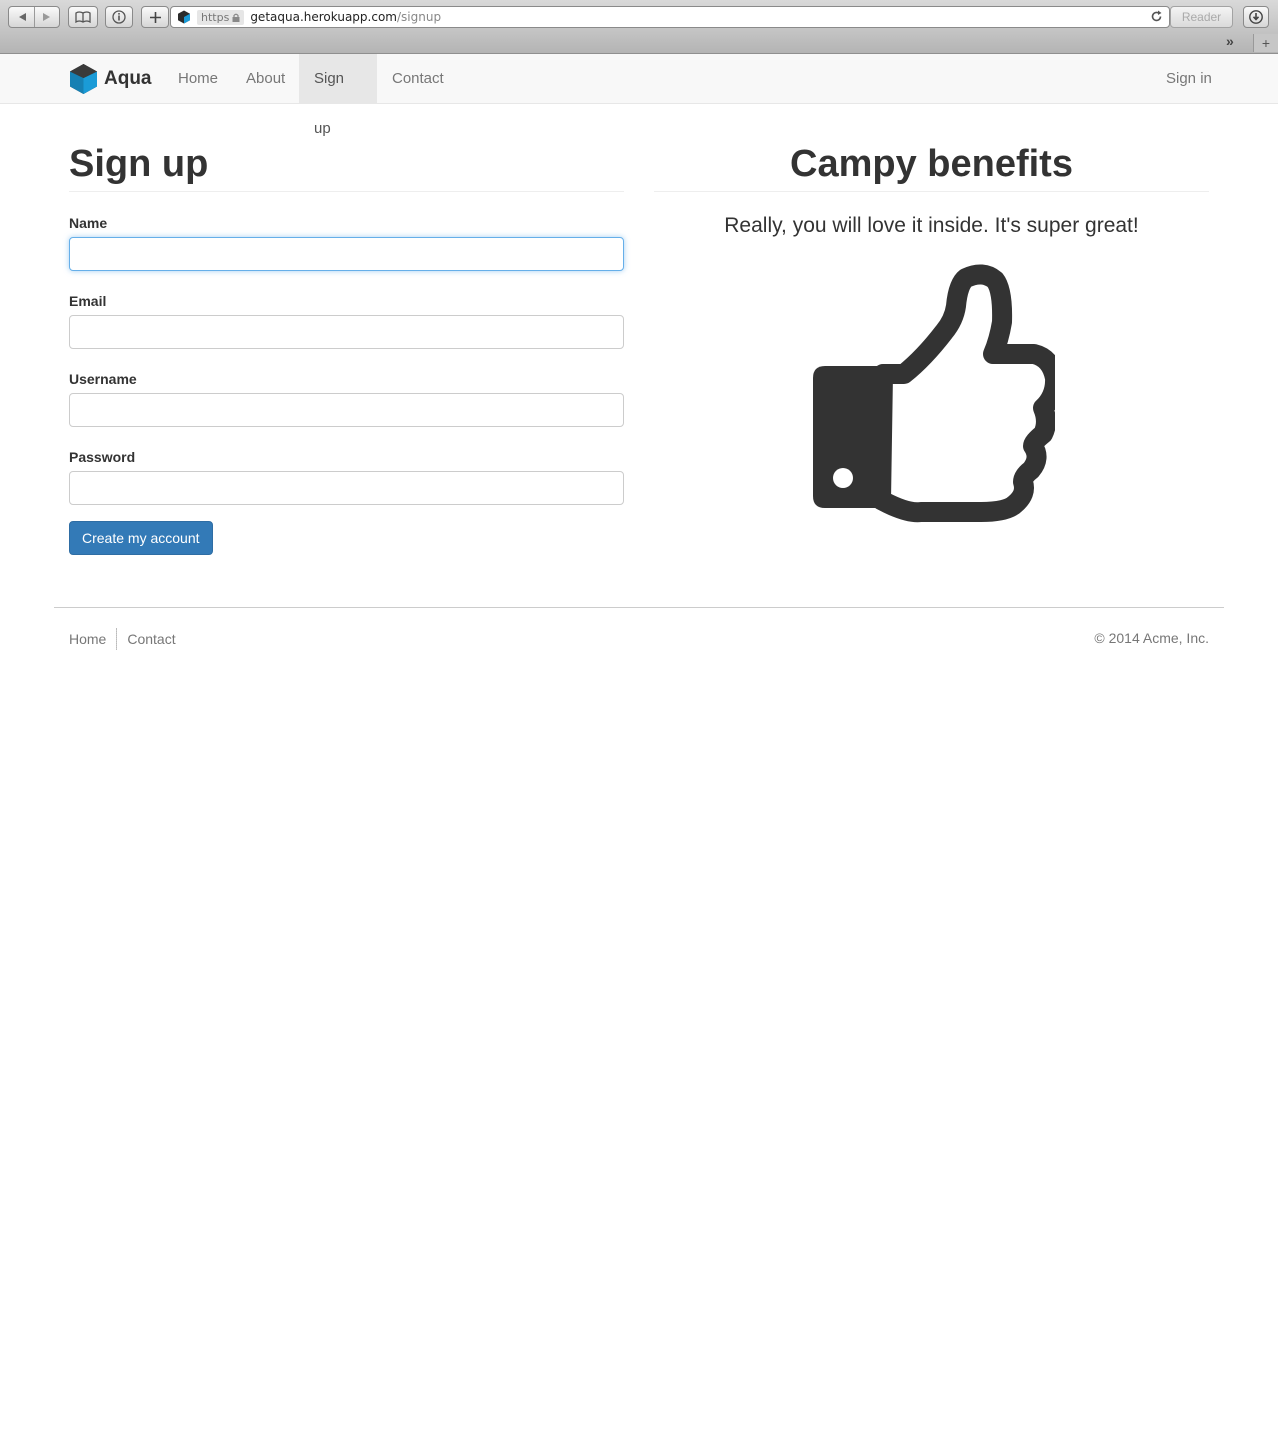  What do you see at coordinates (198, 79) in the screenshot?
I see `nav-home: Home` at bounding box center [198, 79].